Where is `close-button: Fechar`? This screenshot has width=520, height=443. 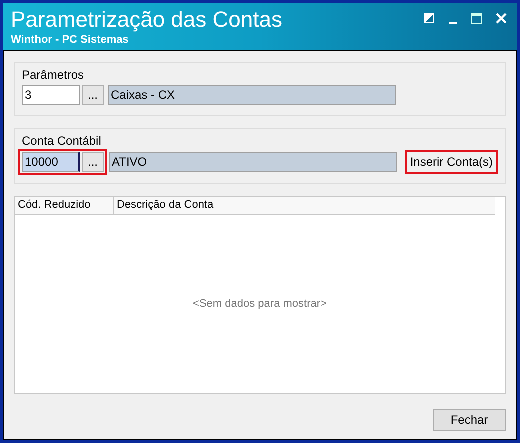 close-button: Fechar is located at coordinates (469, 420).